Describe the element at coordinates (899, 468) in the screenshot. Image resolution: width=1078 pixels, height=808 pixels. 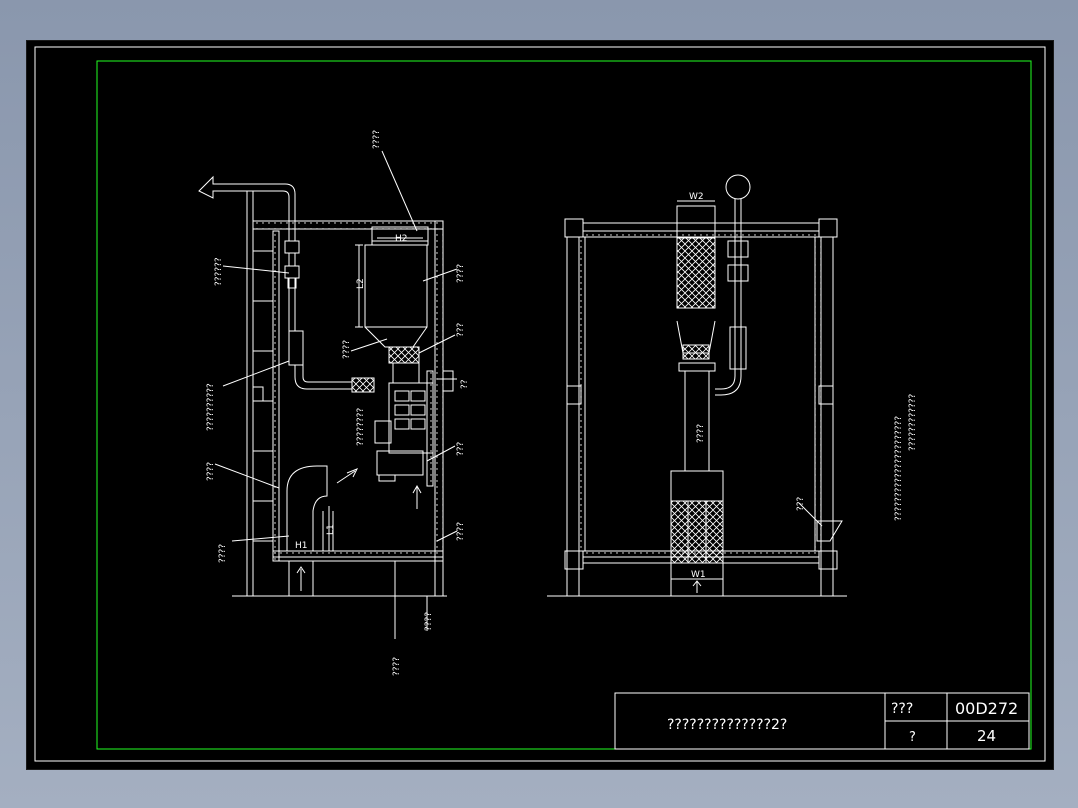
I see `note-line-1: ??????????????????????` at that location.